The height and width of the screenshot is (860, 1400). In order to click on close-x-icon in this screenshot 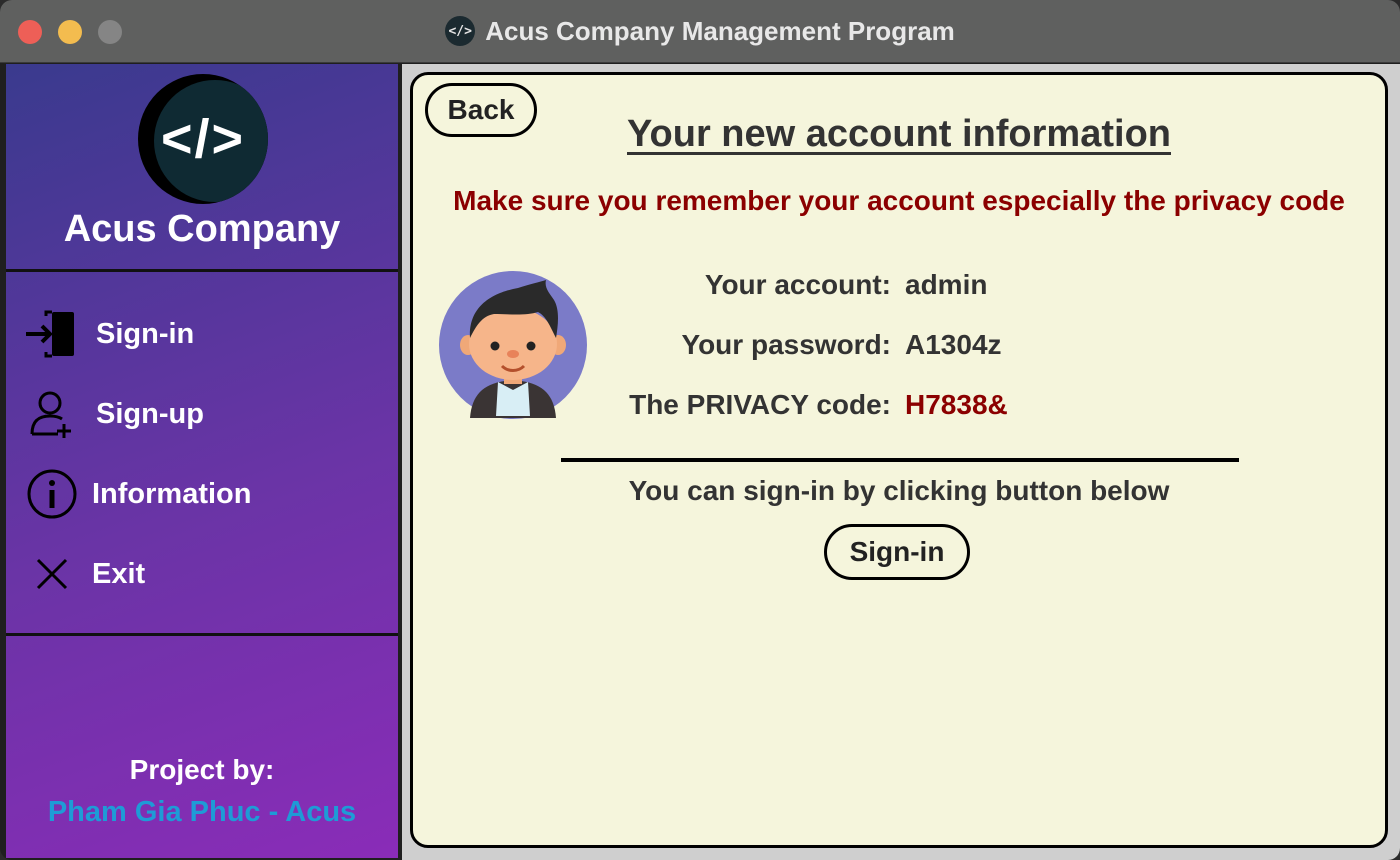, I will do `click(52, 574)`.